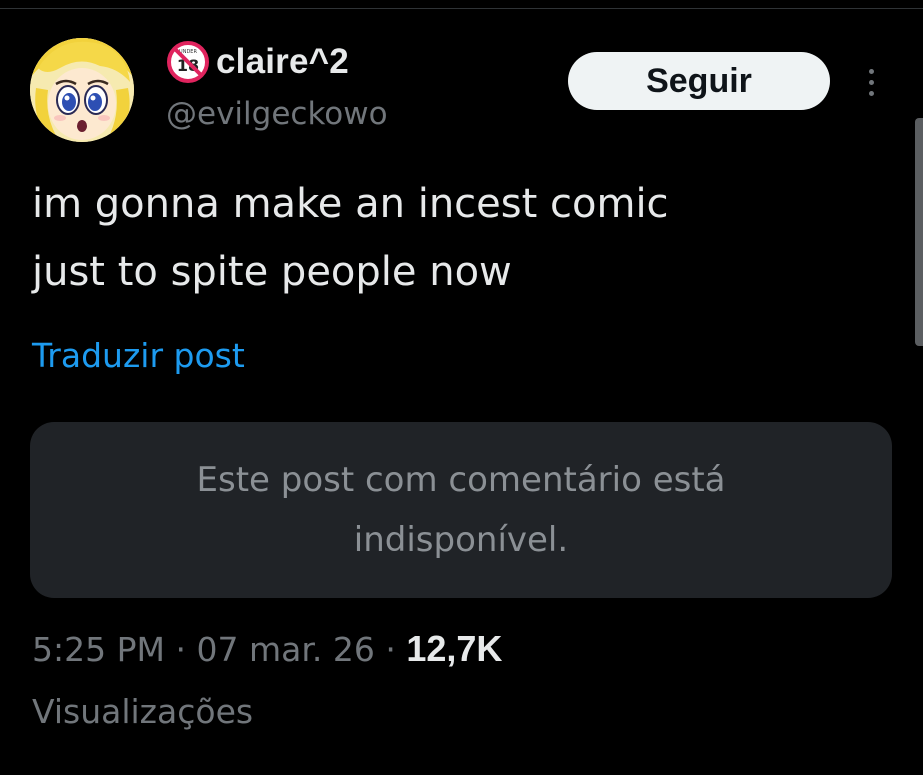  Describe the element at coordinates (98, 649) in the screenshot. I see `post-time: 5:25 PM` at that location.